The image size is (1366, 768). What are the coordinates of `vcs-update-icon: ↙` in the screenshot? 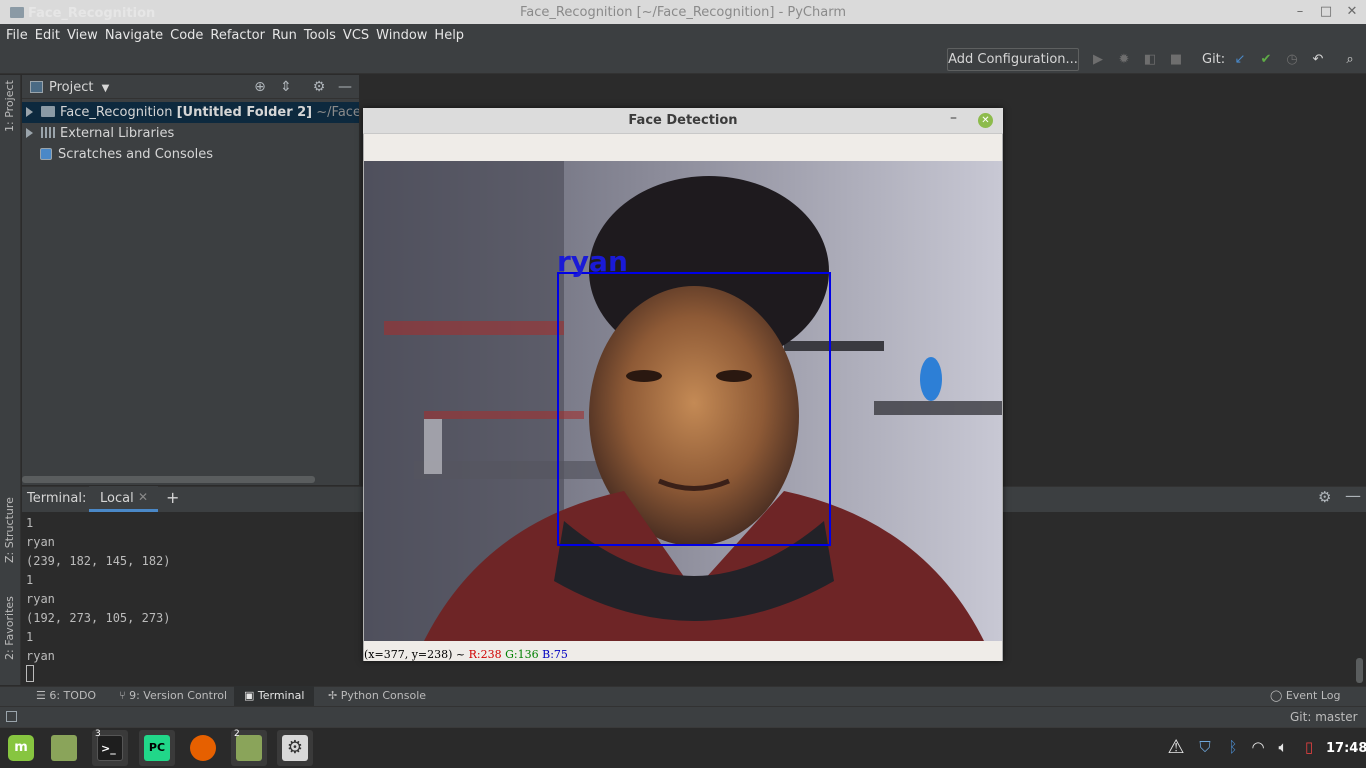 It's located at (1240, 60).